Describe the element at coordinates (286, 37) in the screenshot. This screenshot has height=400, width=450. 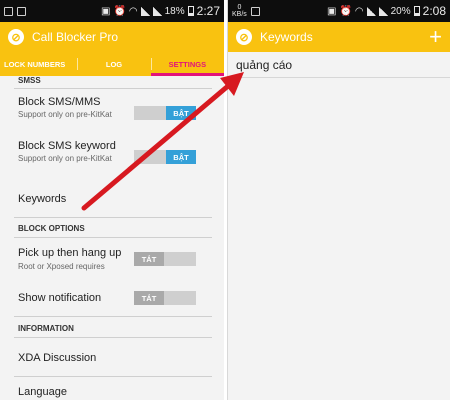
I see `app-title: Keywords` at that location.